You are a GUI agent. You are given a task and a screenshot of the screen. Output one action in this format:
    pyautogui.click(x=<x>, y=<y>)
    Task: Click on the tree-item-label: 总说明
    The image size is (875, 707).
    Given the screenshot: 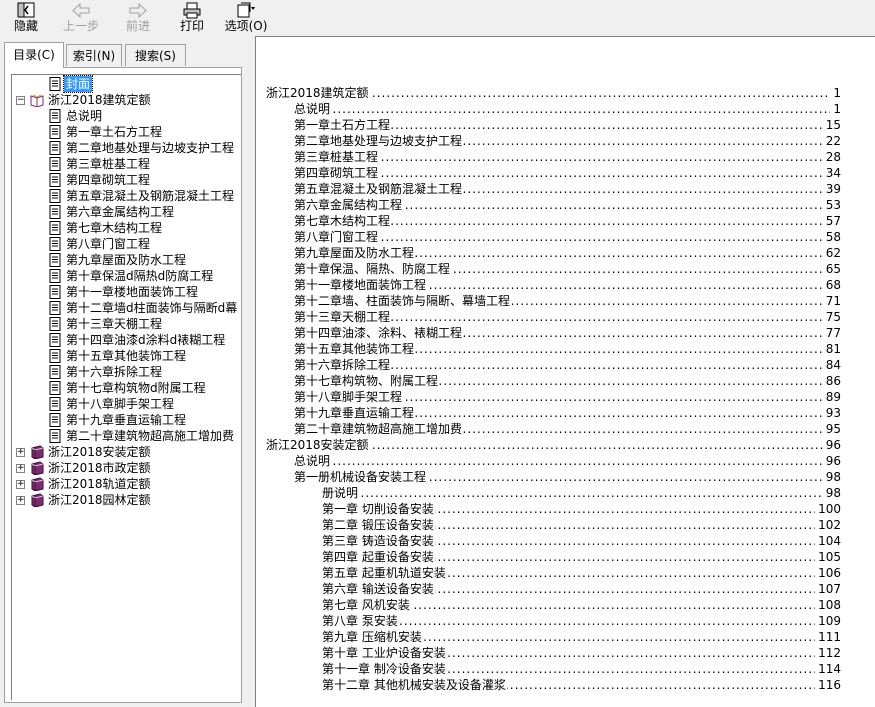 What is the action you would take?
    pyautogui.click(x=84, y=116)
    